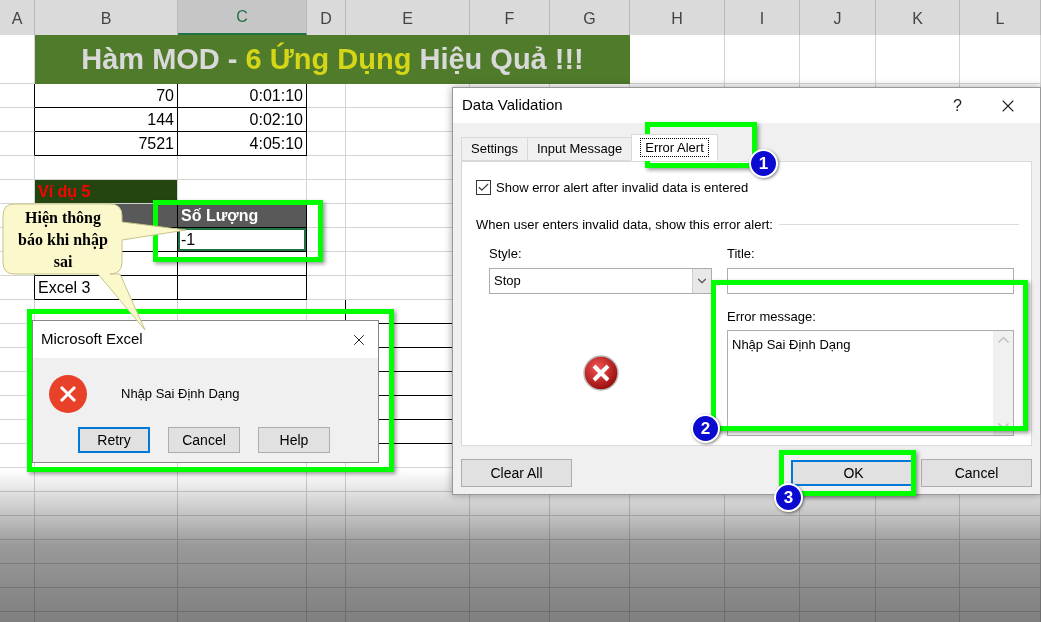 This screenshot has height=622, width=1041. What do you see at coordinates (17, 17) in the screenshot?
I see `column-header: A` at bounding box center [17, 17].